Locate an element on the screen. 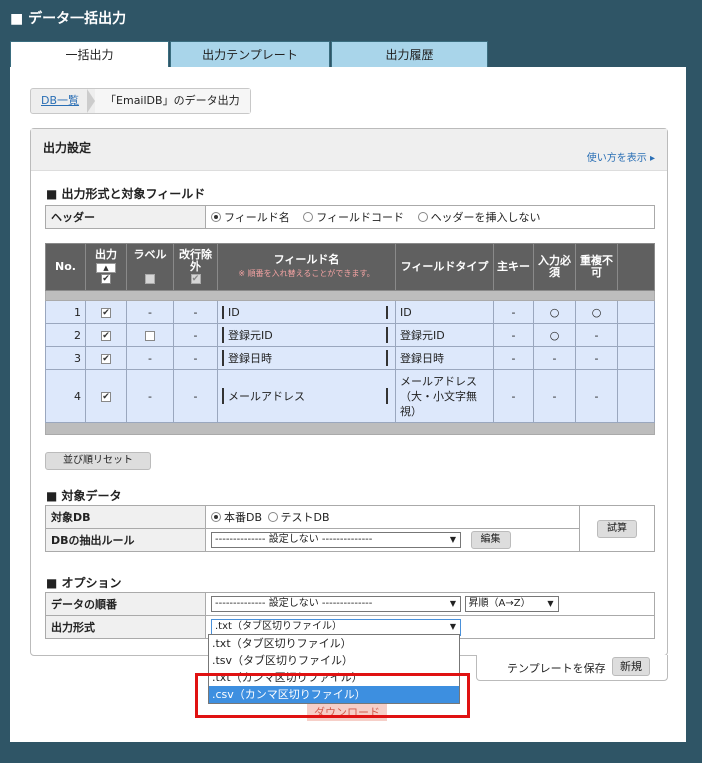  tab-bar: 一括出力 出力テンプレート 出力履歴 is located at coordinates (249, 54).